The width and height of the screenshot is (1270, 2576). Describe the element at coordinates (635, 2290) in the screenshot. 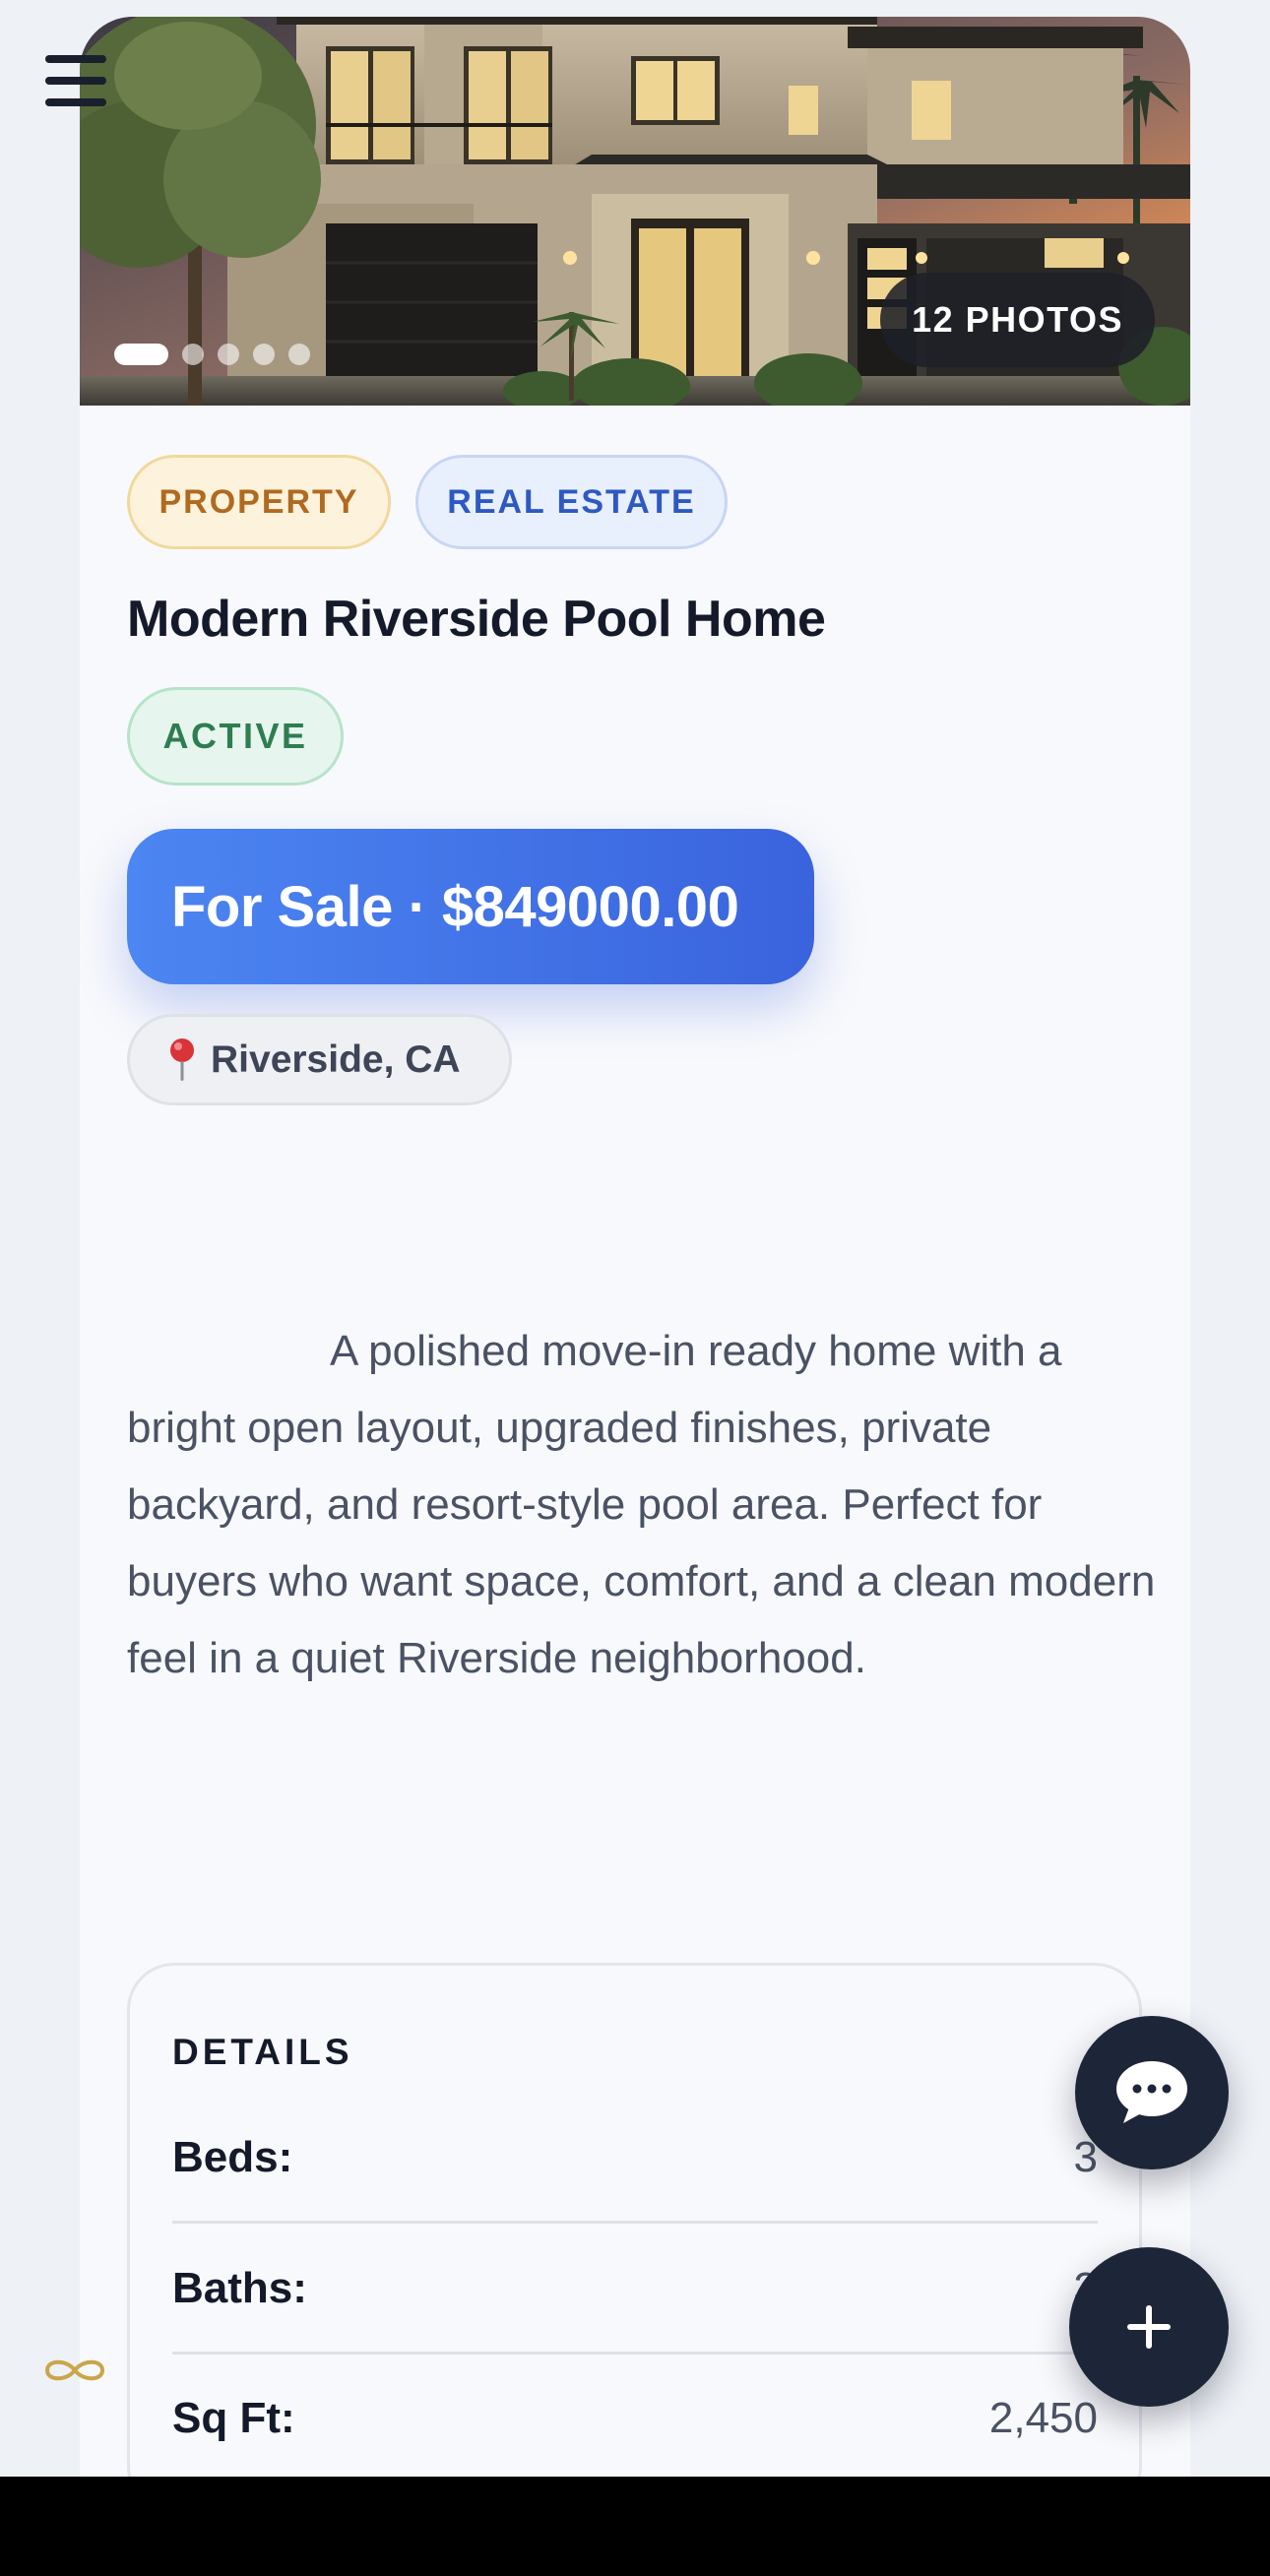

I see `details-row-baths: Baths: 3` at that location.